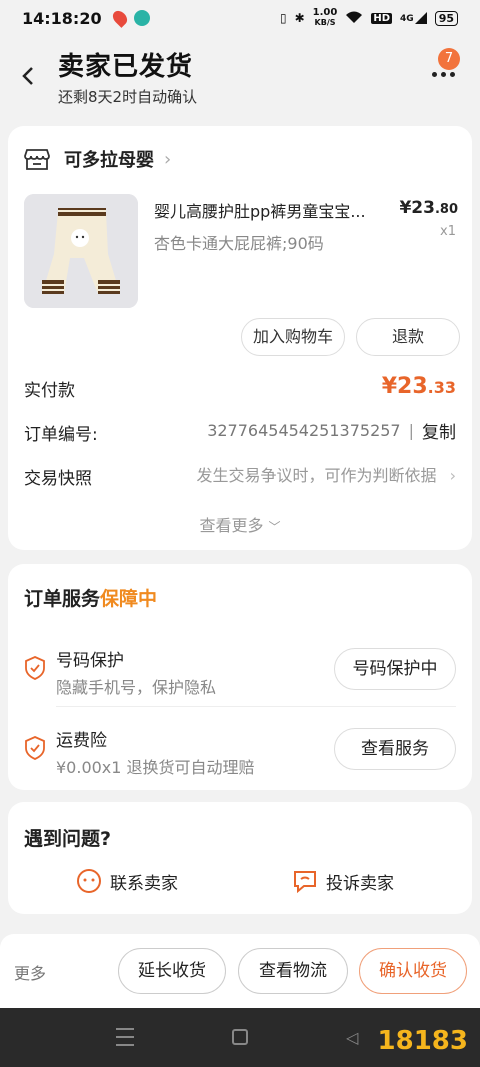  What do you see at coordinates (395, 749) in the screenshot?
I see `view-service-button: 查看服务` at bounding box center [395, 749].